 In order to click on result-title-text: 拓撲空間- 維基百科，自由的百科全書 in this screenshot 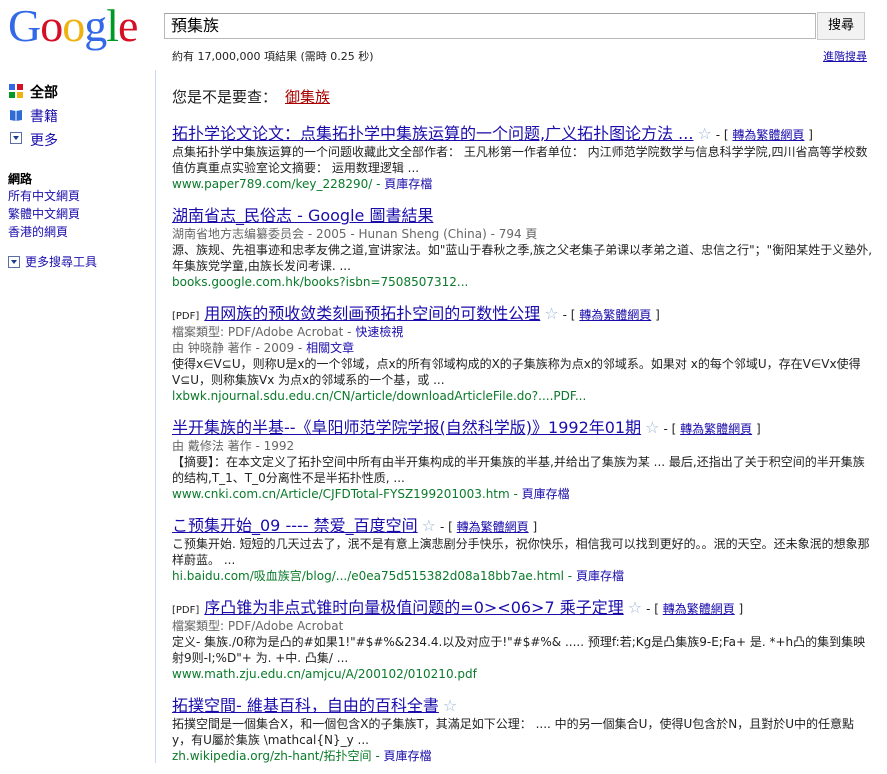, I will do `click(305, 705)`.